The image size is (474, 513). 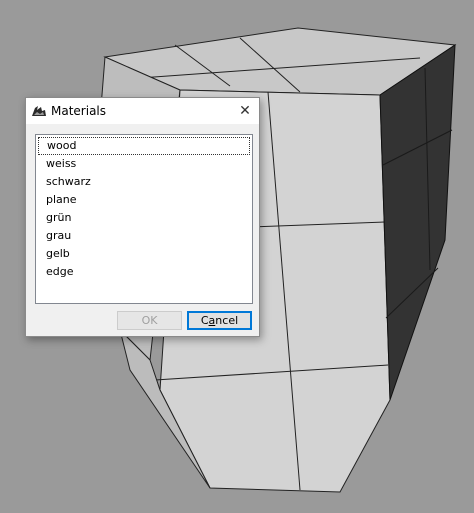 I want to click on list-item-wood: wood, so click(x=144, y=146).